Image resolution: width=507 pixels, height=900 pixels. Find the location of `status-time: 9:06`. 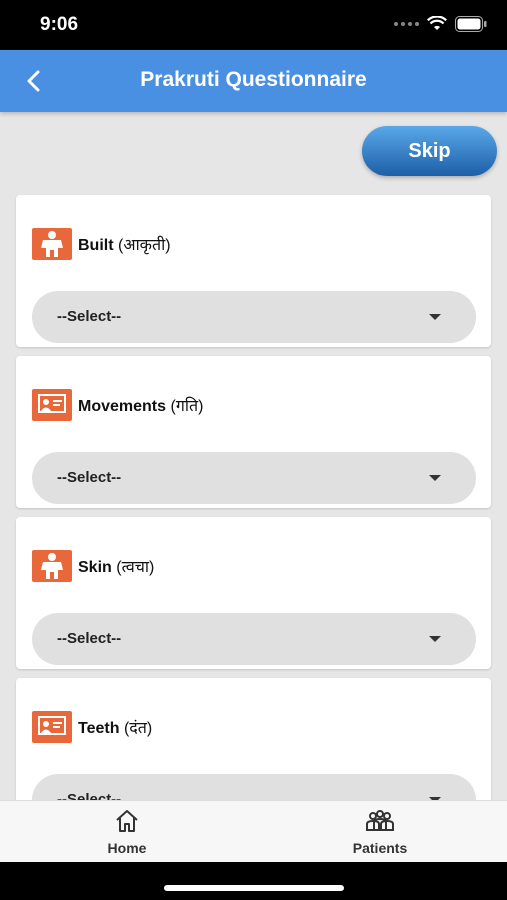

status-time: 9:06 is located at coordinates (59, 24).